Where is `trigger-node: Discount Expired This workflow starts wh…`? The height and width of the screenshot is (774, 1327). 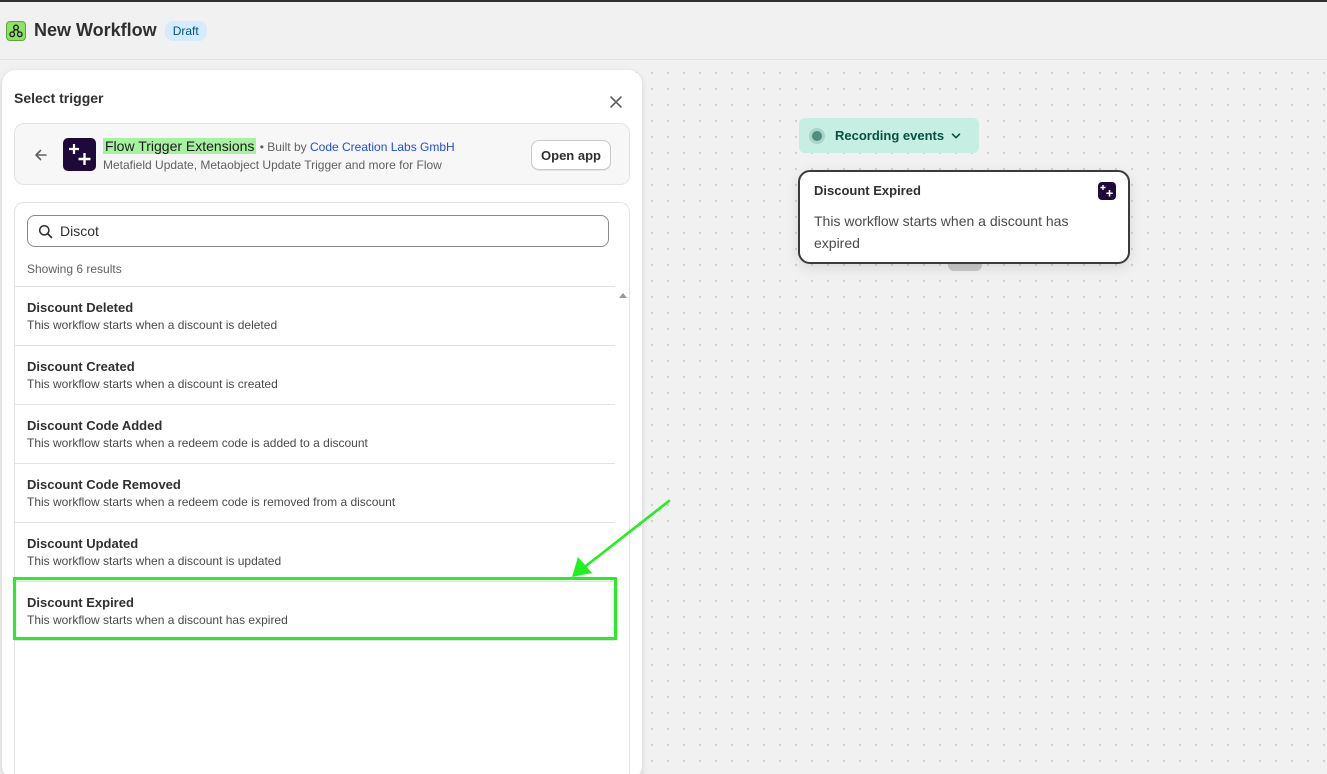
trigger-node: Discount Expired This workflow starts wh… is located at coordinates (964, 217).